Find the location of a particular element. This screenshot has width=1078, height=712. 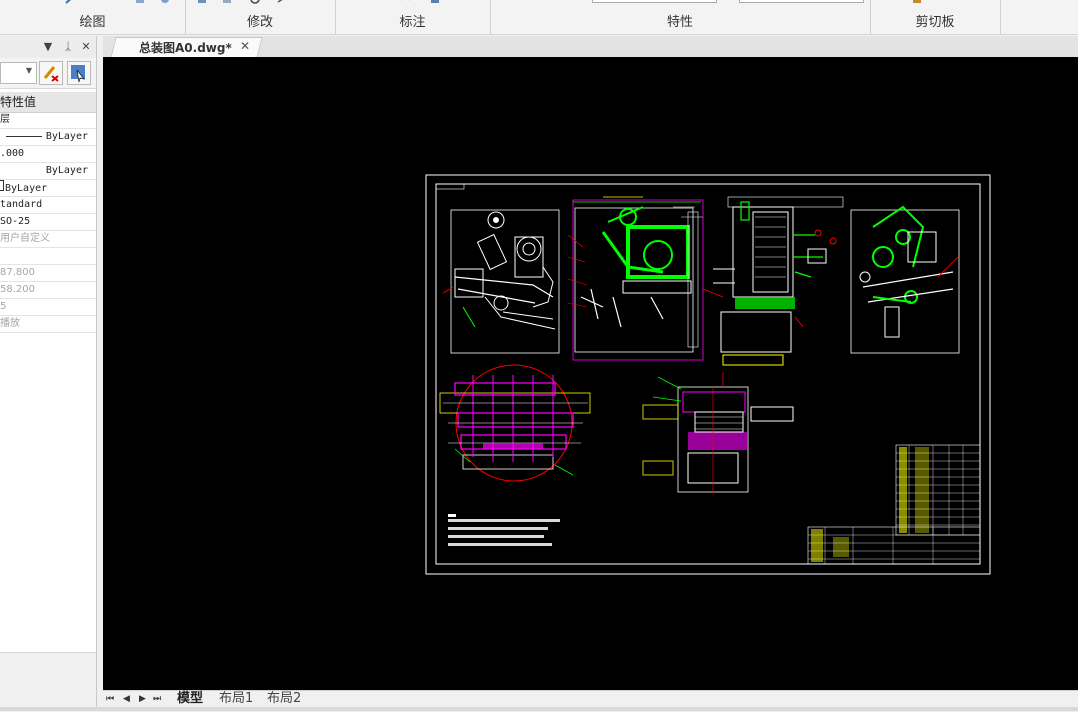

leader-icon is located at coordinates (435, 2).